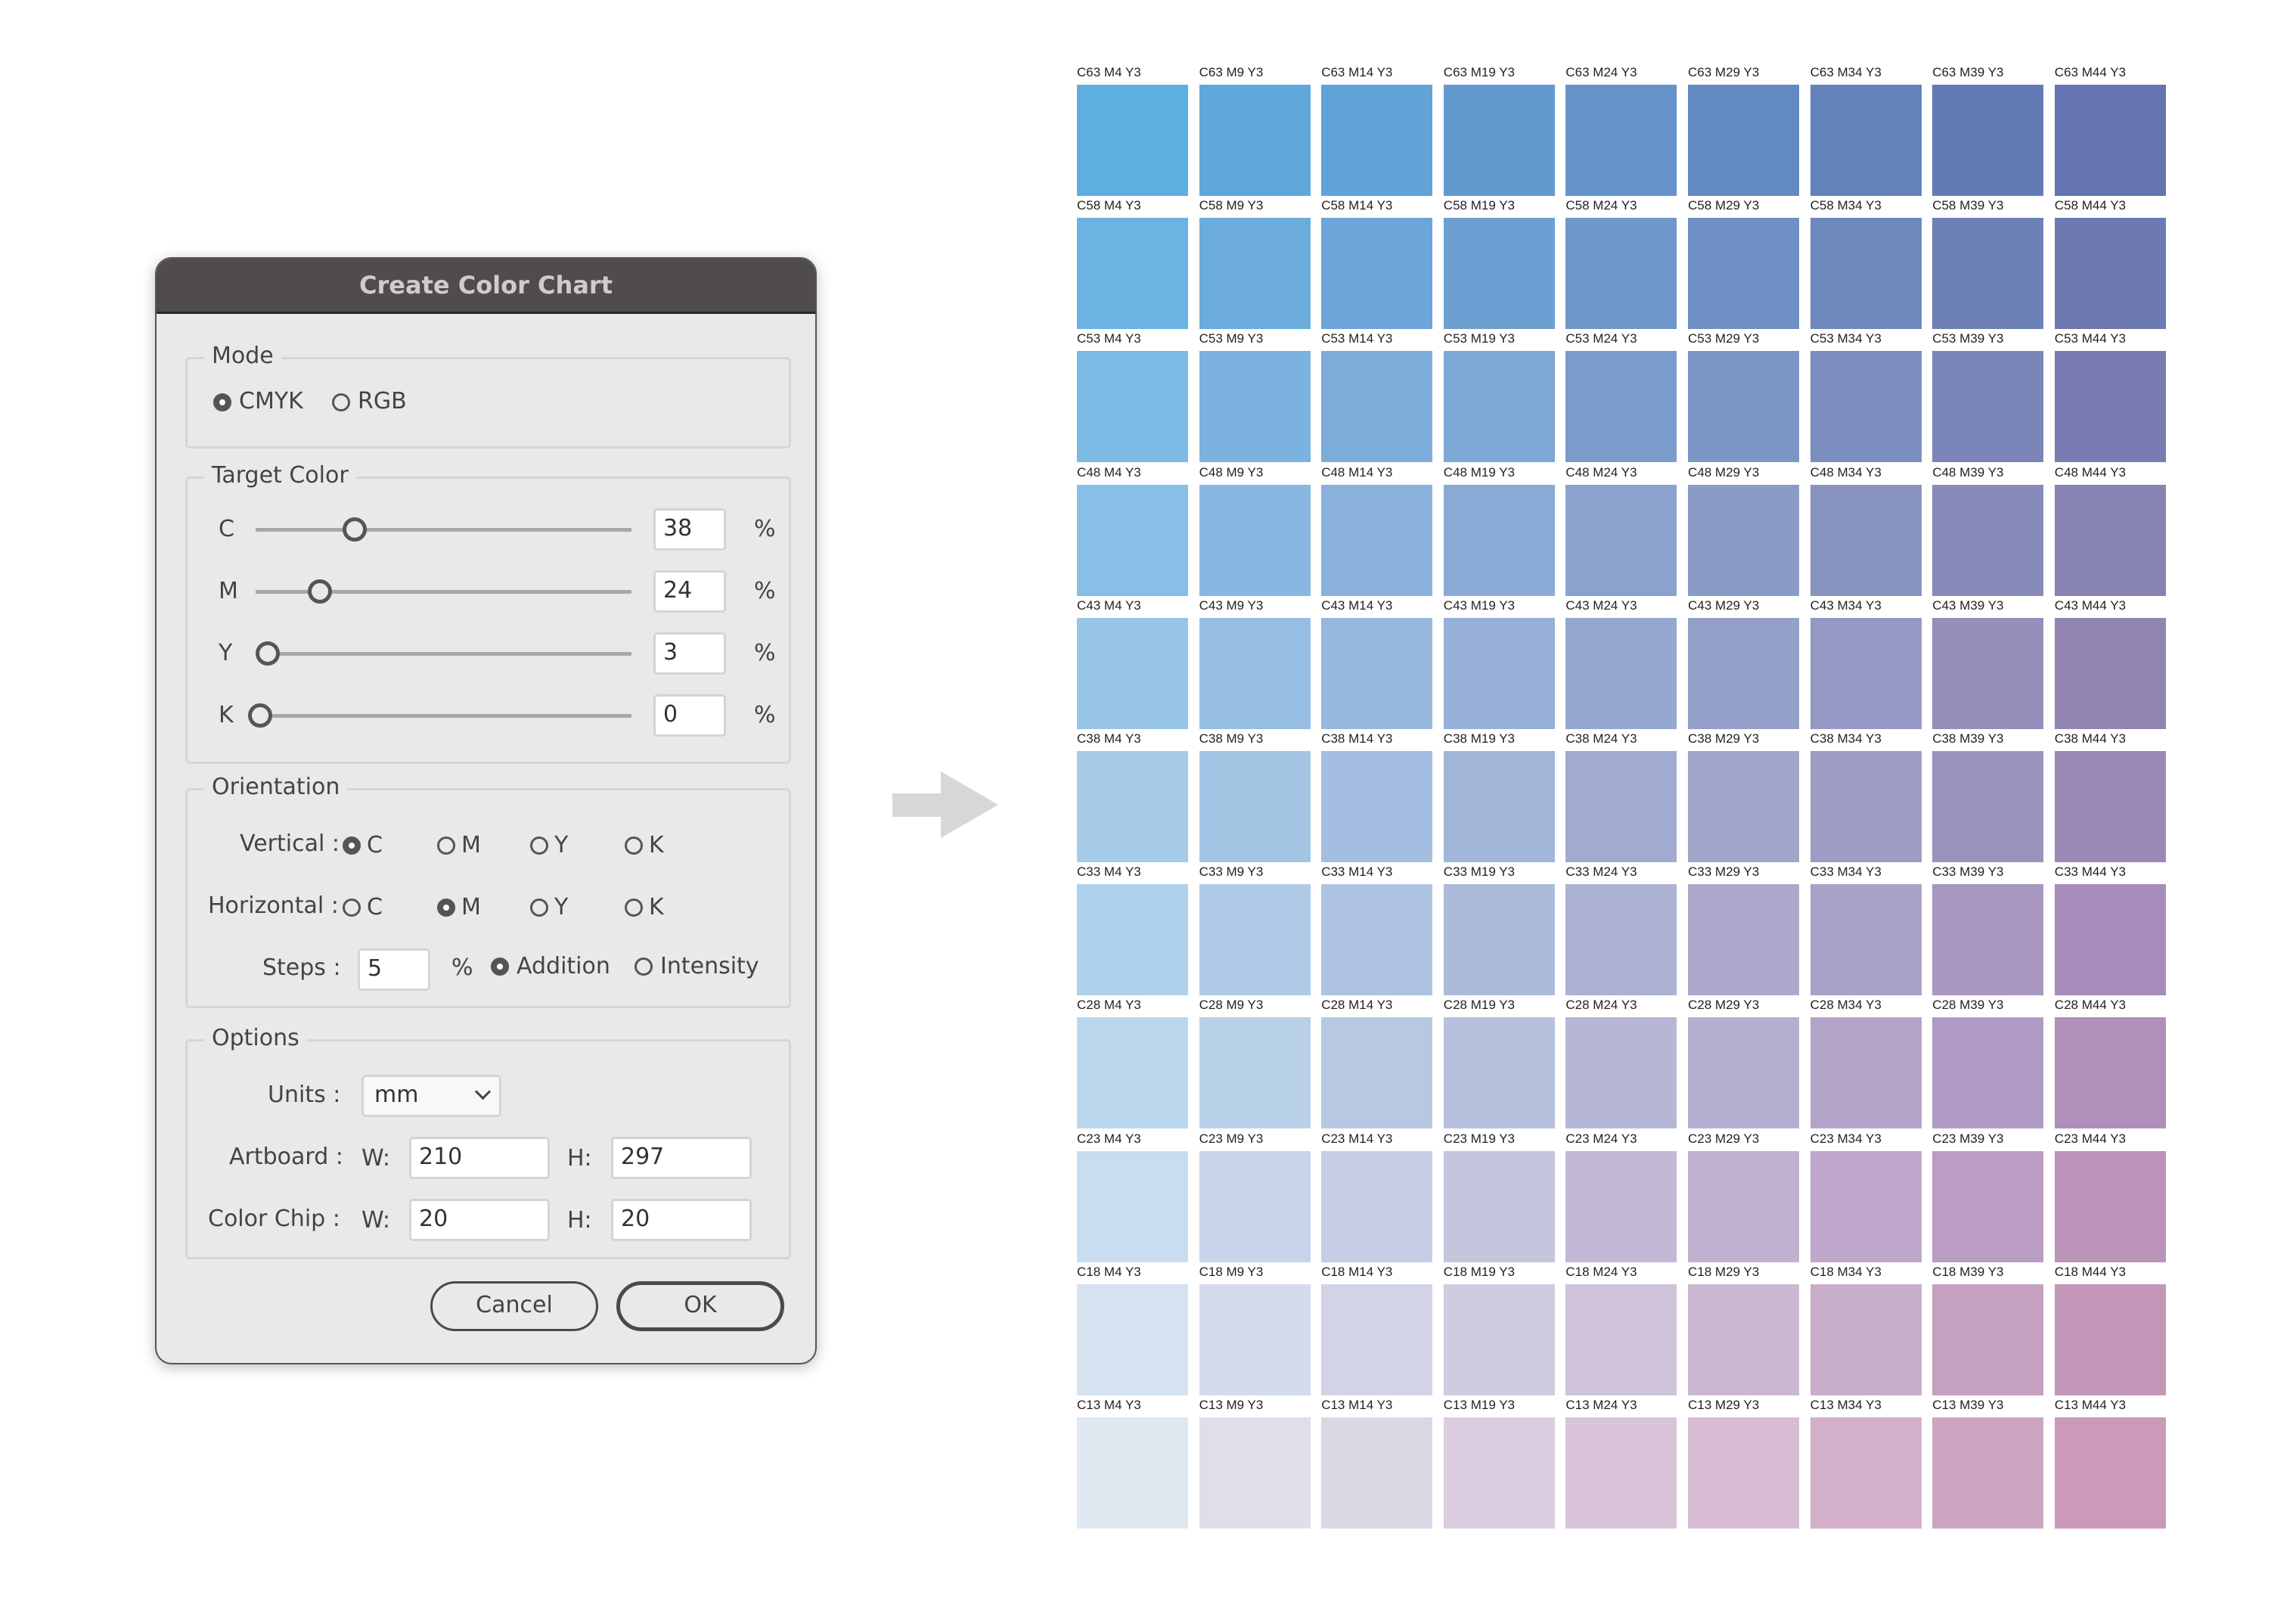  What do you see at coordinates (1968, 606) in the screenshot?
I see `chip-label: C43 M39 Y3` at bounding box center [1968, 606].